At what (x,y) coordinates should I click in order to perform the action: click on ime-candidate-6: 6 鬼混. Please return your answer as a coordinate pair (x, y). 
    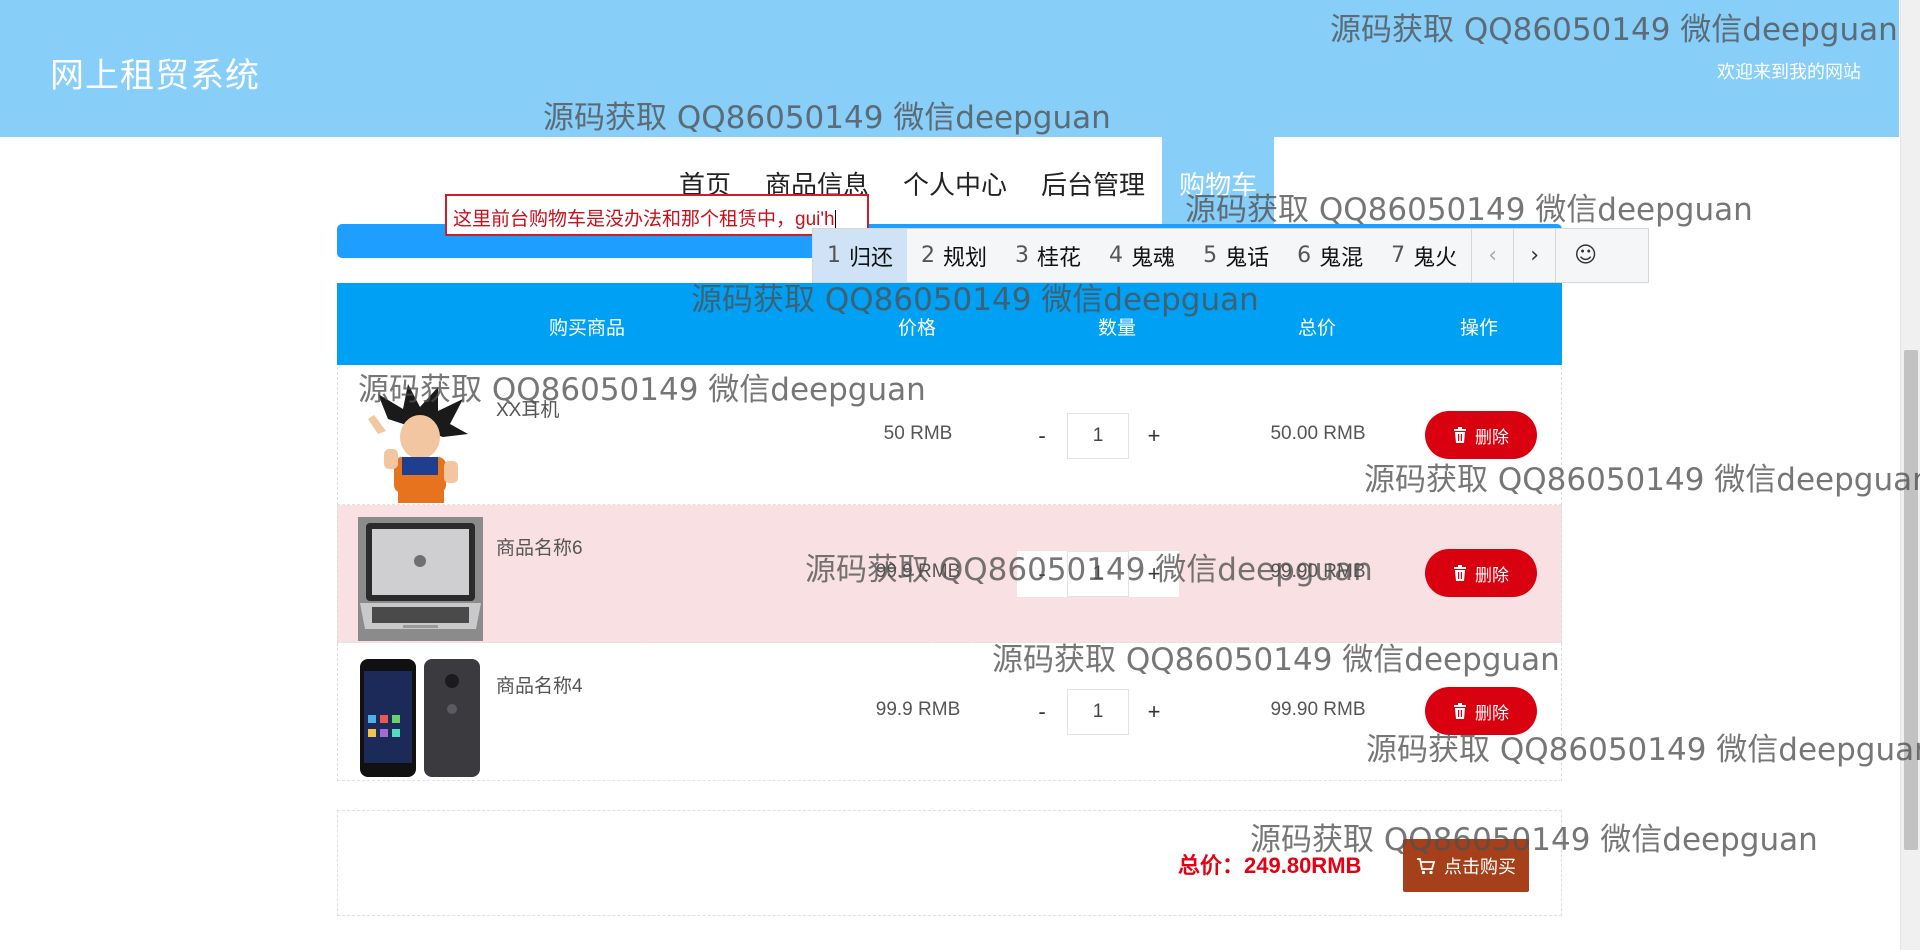
    Looking at the image, I should click on (1330, 255).